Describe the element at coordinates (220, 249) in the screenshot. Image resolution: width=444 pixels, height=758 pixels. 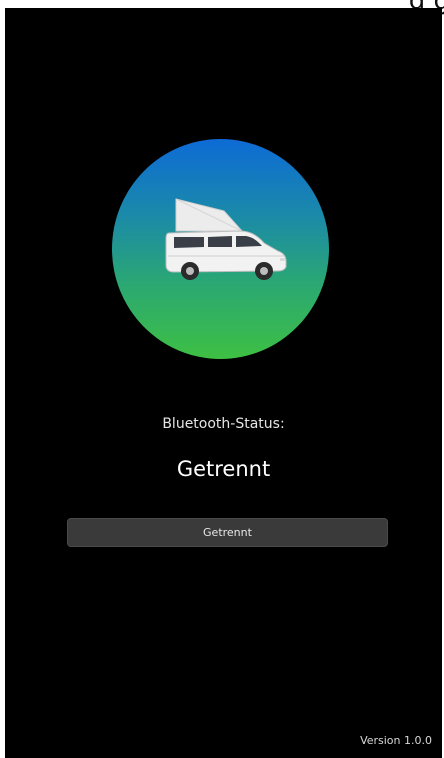
I see `camper-van-icon` at that location.